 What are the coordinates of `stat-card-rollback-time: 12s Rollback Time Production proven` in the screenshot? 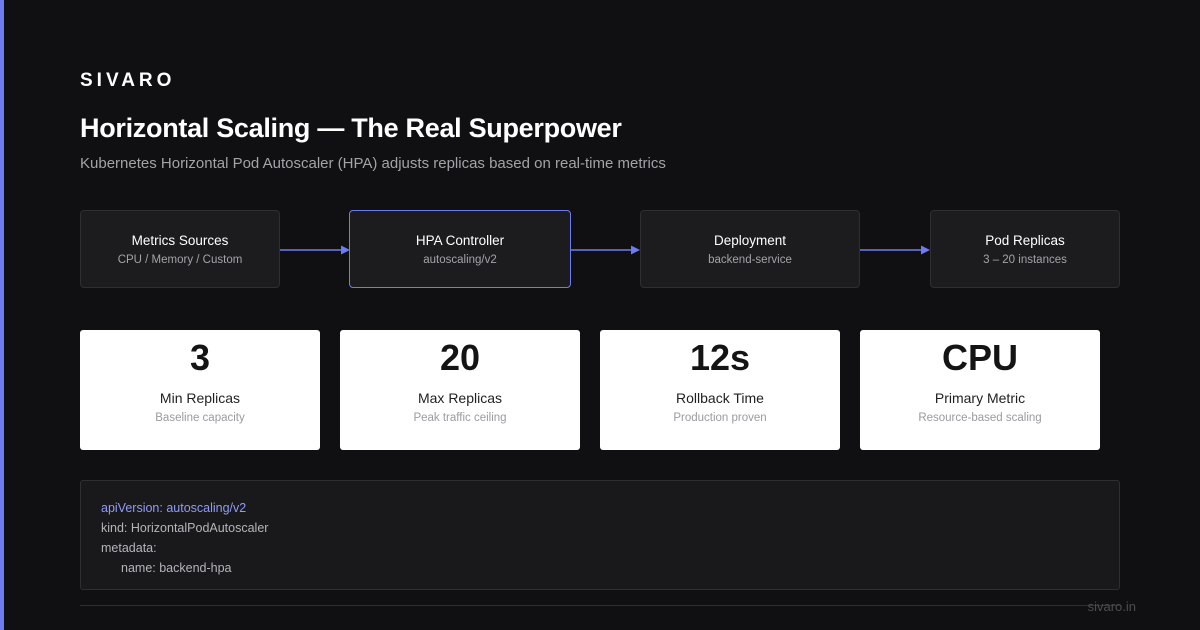 It's located at (720, 390).